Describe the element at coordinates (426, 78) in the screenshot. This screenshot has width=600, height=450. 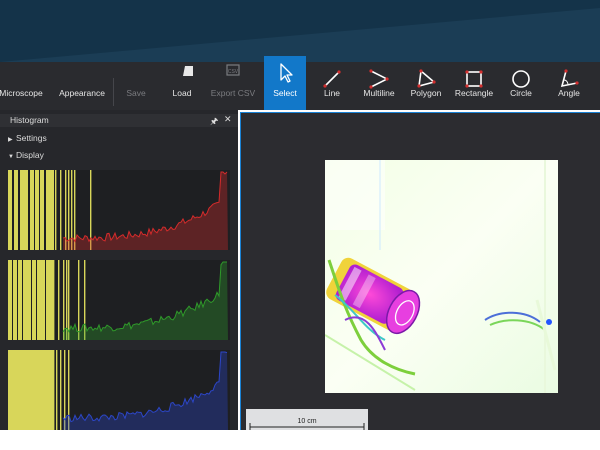
I see `polygon-icon` at that location.